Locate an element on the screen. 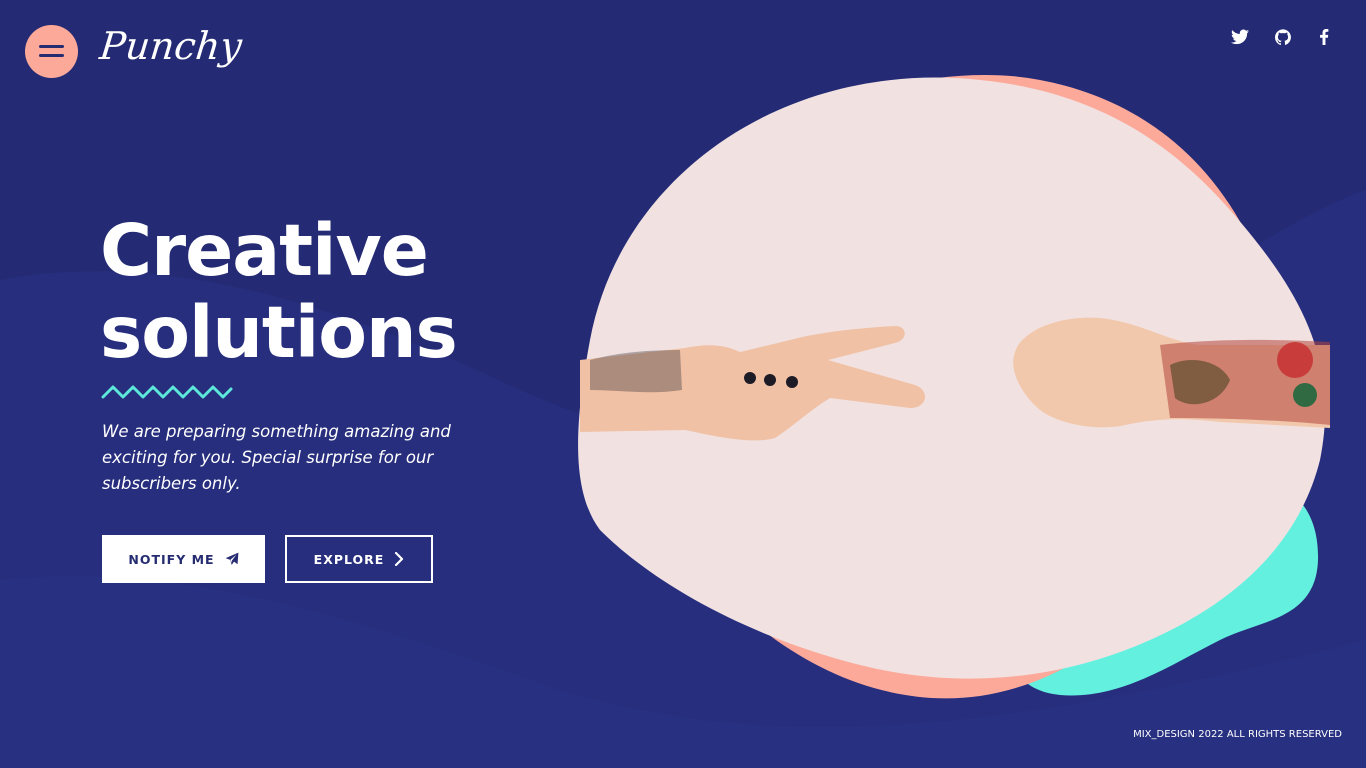 The height and width of the screenshot is (768, 1366). hamburger-icon-line is located at coordinates (51, 55).